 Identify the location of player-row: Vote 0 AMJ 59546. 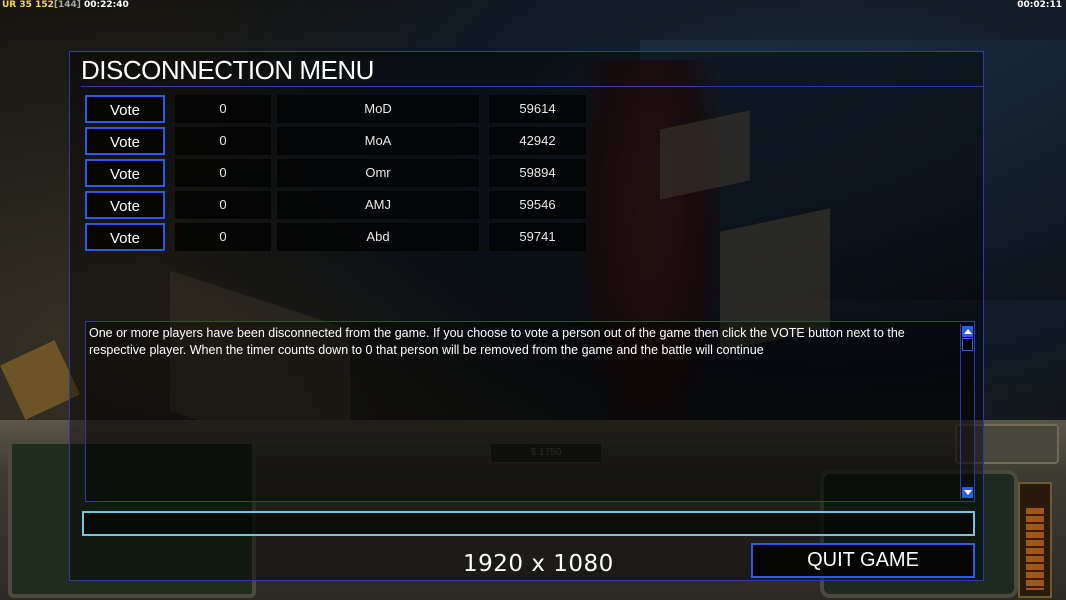
(340, 206).